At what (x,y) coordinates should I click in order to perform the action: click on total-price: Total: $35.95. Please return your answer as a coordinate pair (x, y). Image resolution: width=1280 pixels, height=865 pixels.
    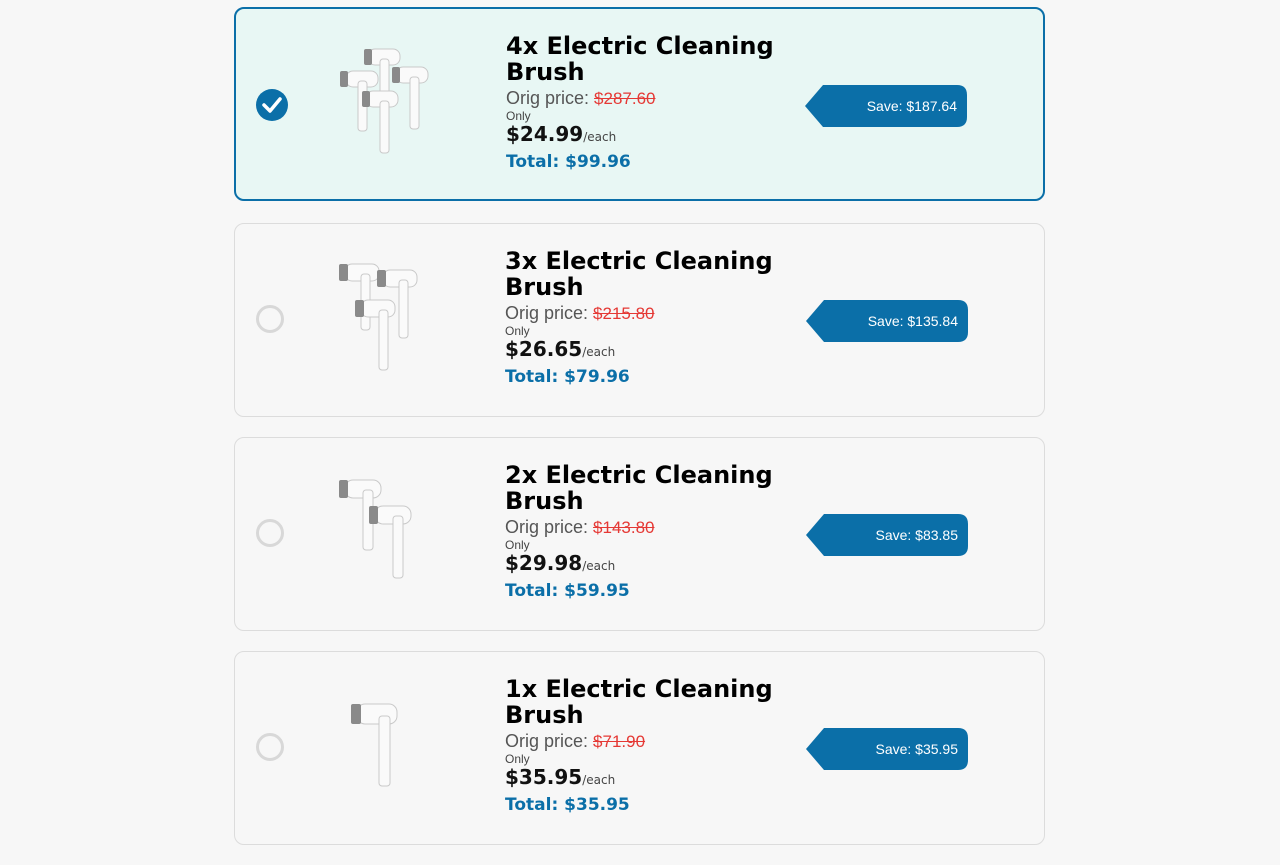
    Looking at the image, I should click on (567, 805).